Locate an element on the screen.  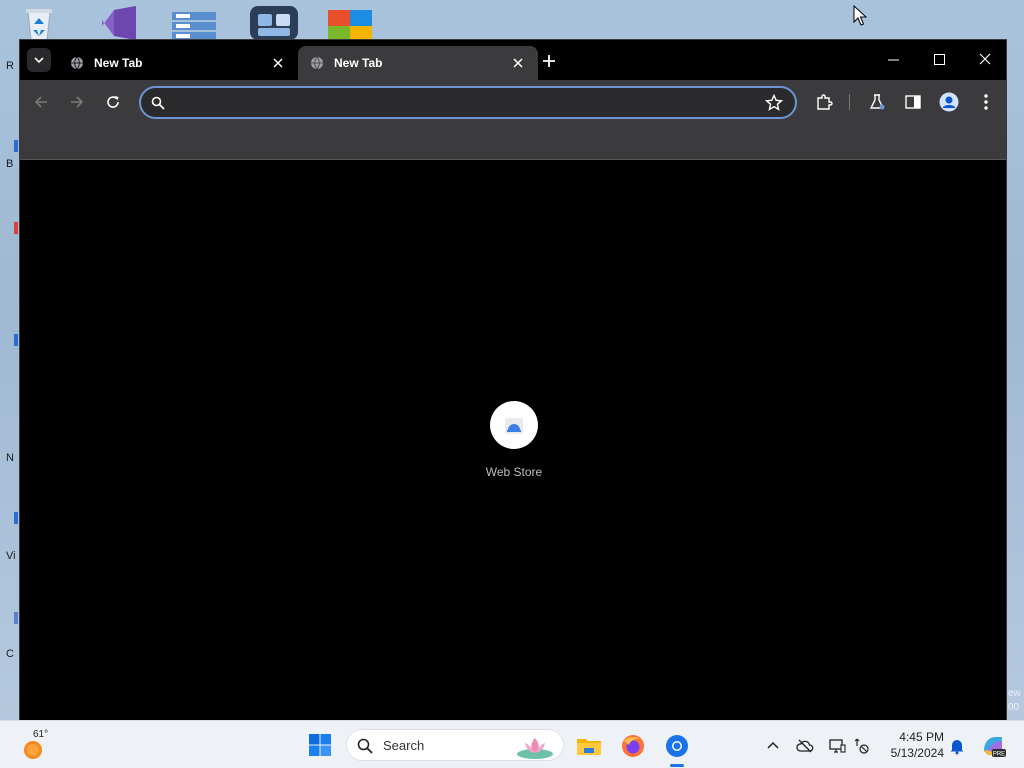
arrow-right-icon is located at coordinates (77, 102).